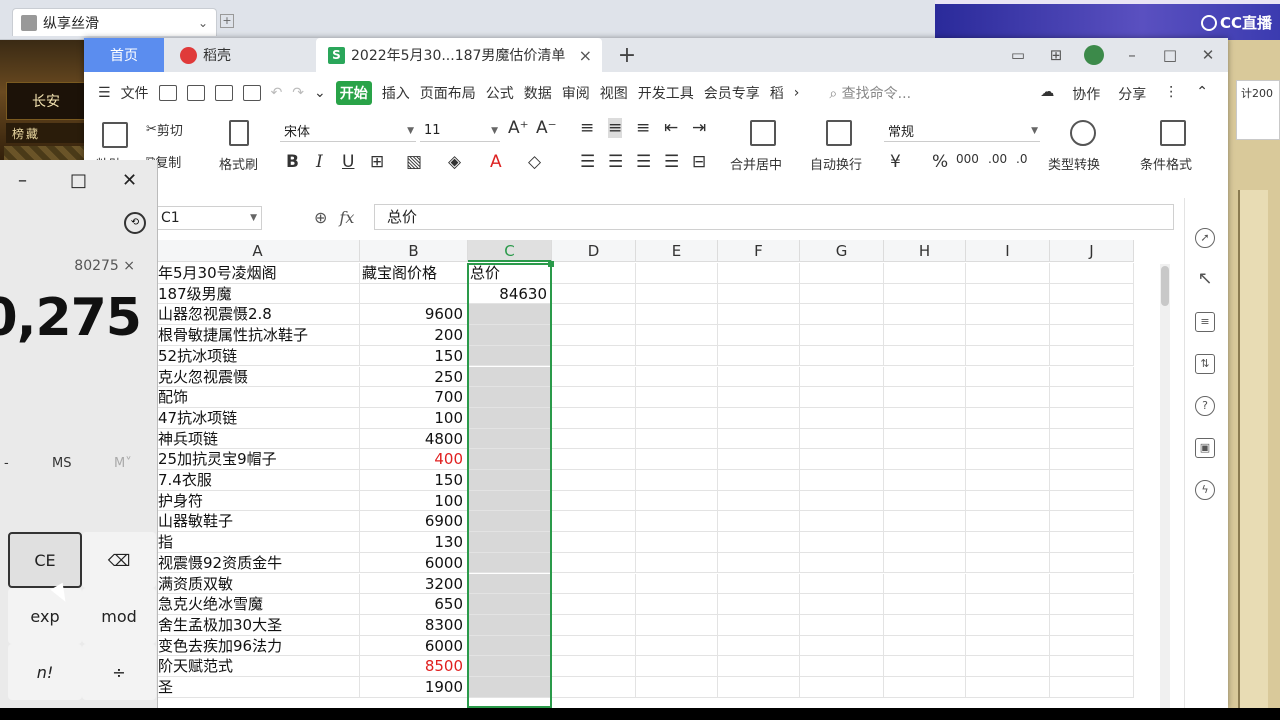 The width and height of the screenshot is (1280, 720). Describe the element at coordinates (320, 93) in the screenshot. I see `quick-access-dropdown-icon: ⌄` at that location.